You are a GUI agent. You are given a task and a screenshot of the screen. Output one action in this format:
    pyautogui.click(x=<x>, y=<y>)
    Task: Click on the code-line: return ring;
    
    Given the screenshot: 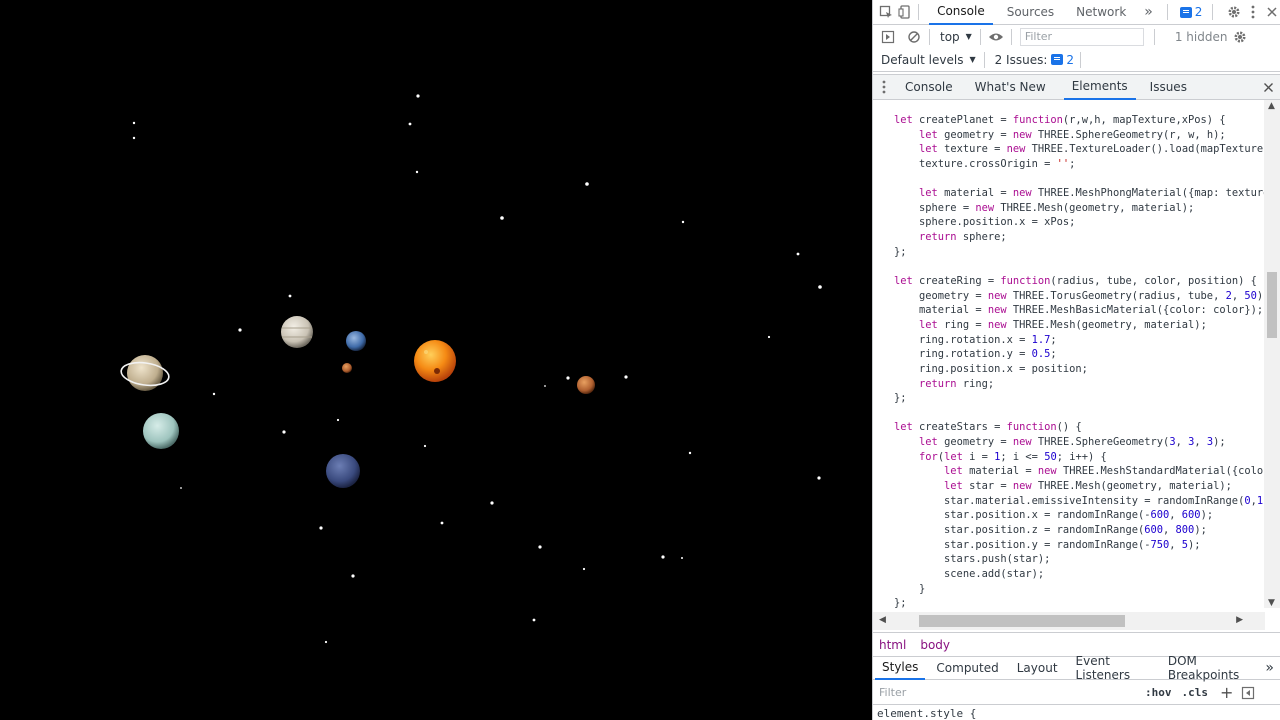 What is the action you would take?
    pyautogui.click(x=957, y=383)
    